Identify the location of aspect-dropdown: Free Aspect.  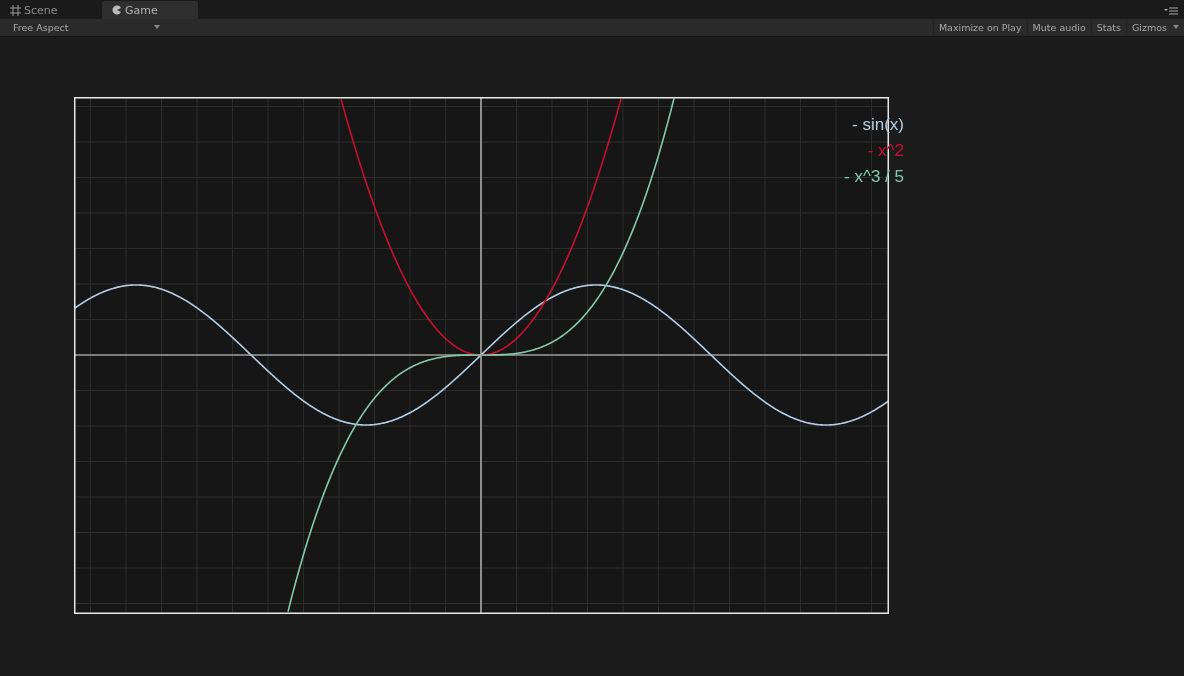
(85, 27).